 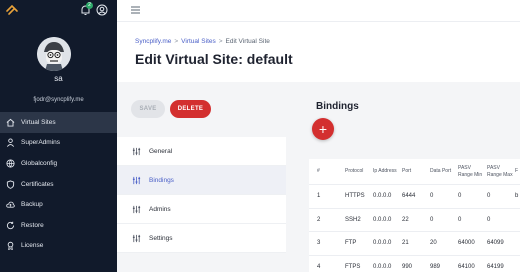 I want to click on tab-label: General, so click(x=161, y=151).